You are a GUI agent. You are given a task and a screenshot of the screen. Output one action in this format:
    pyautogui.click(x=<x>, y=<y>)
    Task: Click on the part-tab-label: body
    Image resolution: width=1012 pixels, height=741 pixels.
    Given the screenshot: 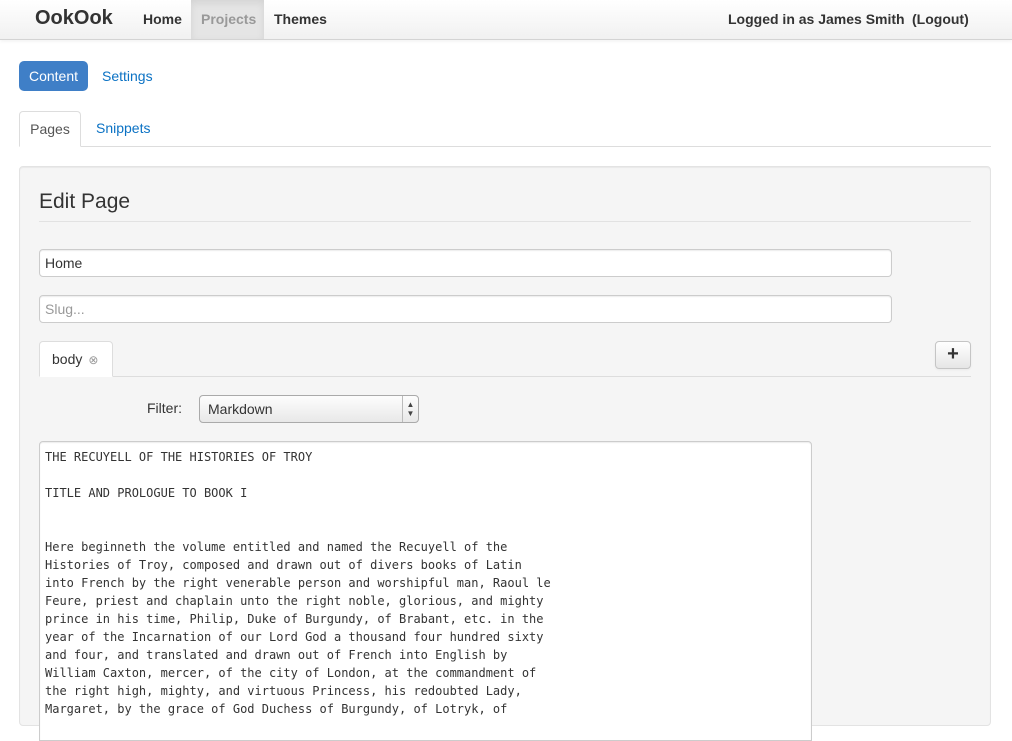 What is the action you would take?
    pyautogui.click(x=67, y=359)
    